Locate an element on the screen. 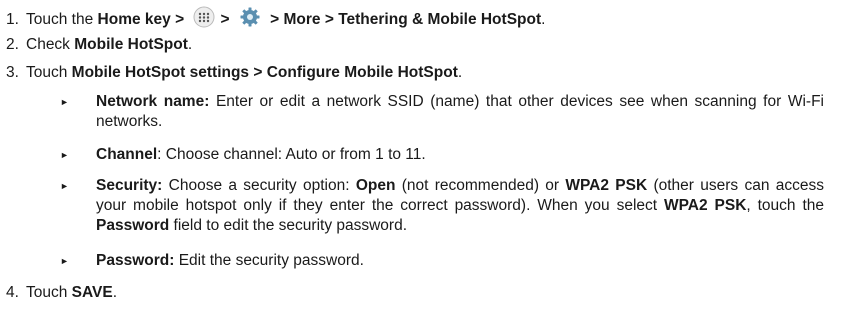  step-4: 4. Touch SAVE. is located at coordinates (62, 292).